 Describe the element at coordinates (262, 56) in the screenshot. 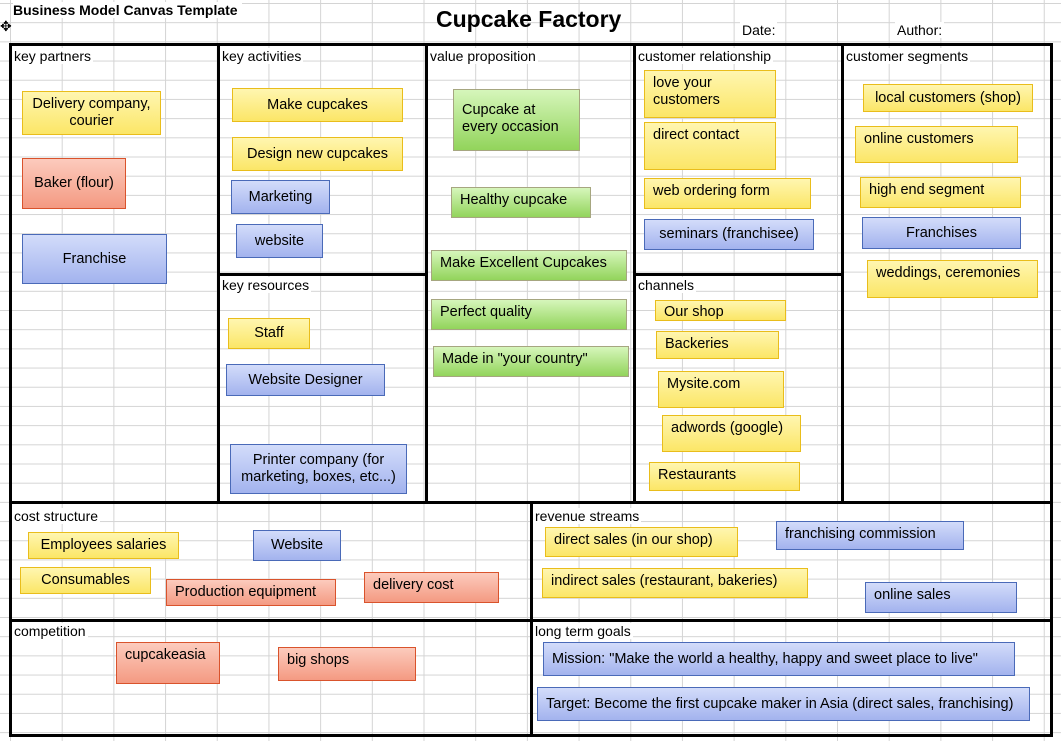

I see `key-activities-label: key activities` at that location.